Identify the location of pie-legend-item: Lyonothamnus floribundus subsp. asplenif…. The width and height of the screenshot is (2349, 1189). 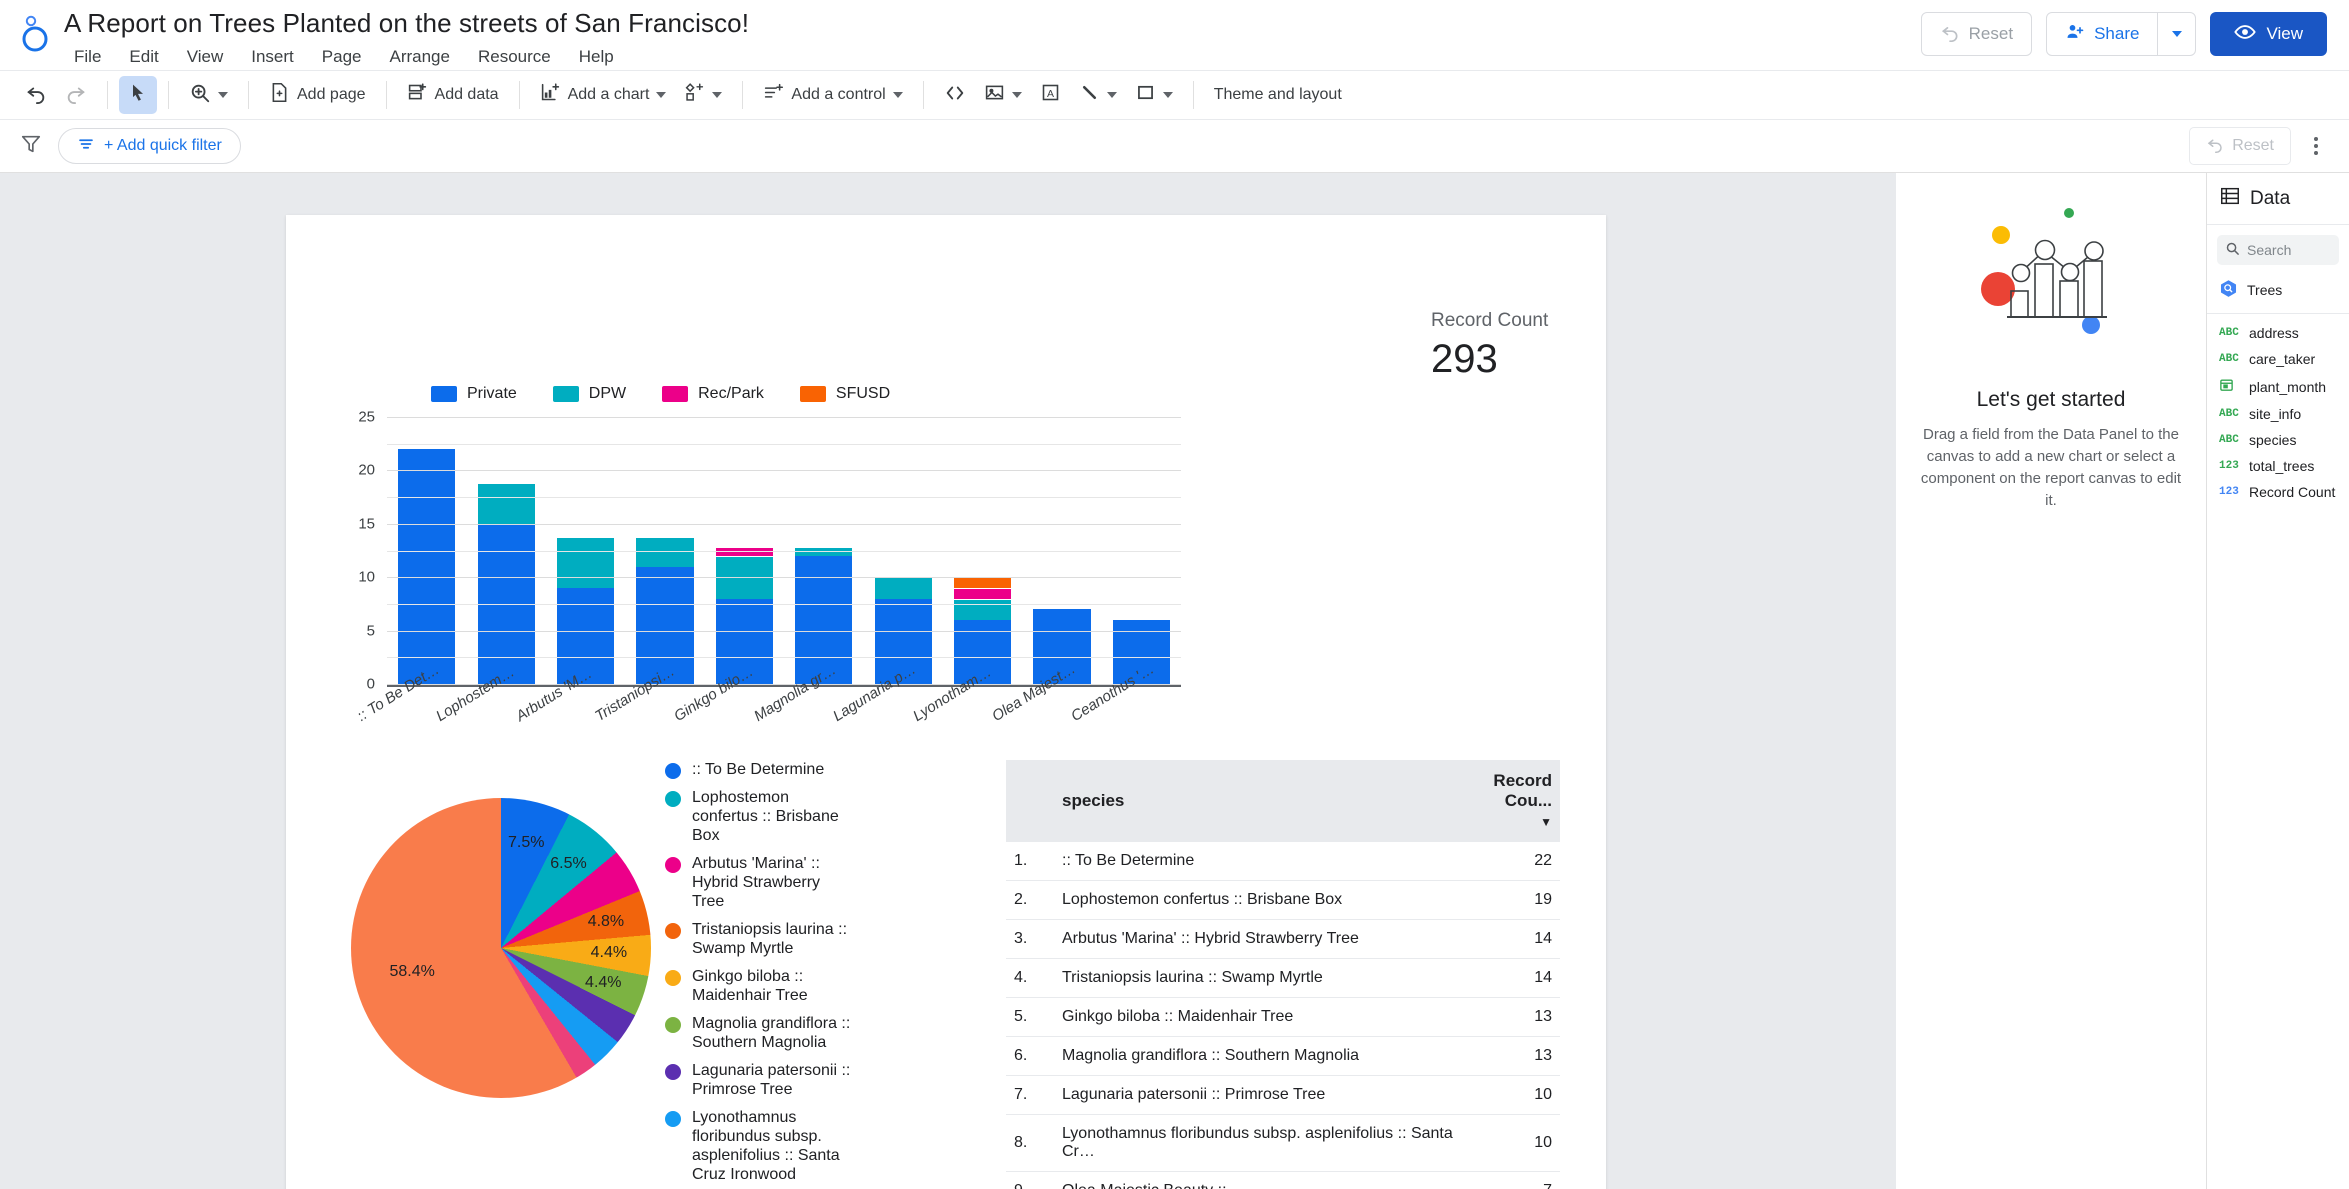
(778, 1146).